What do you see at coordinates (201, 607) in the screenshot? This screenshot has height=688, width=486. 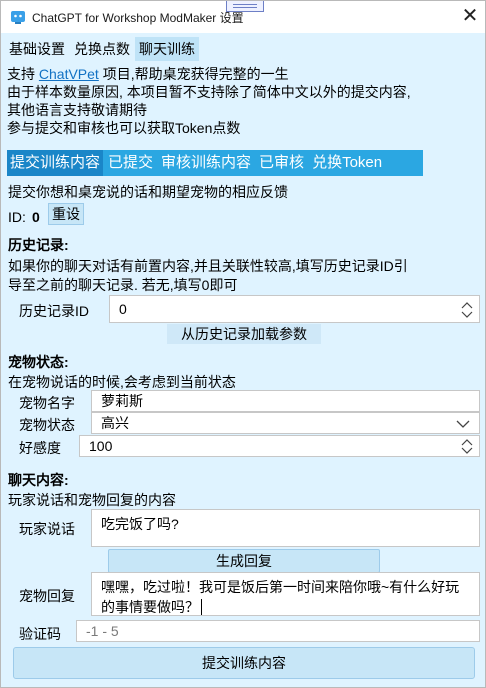 I see `text-caret` at bounding box center [201, 607].